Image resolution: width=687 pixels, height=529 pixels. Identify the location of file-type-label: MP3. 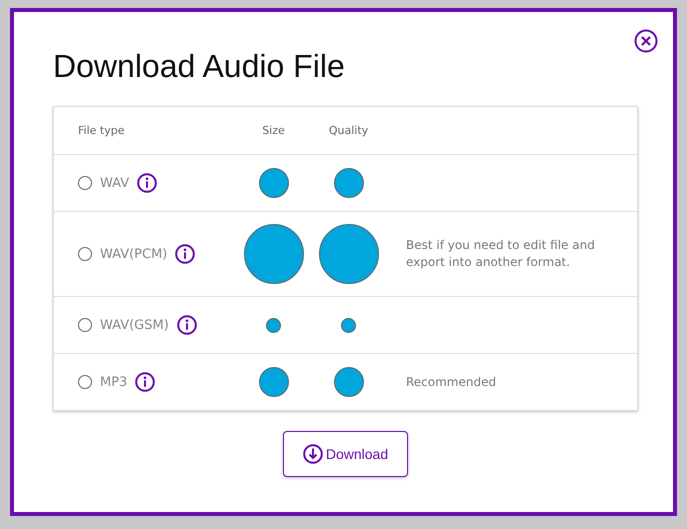
(114, 382).